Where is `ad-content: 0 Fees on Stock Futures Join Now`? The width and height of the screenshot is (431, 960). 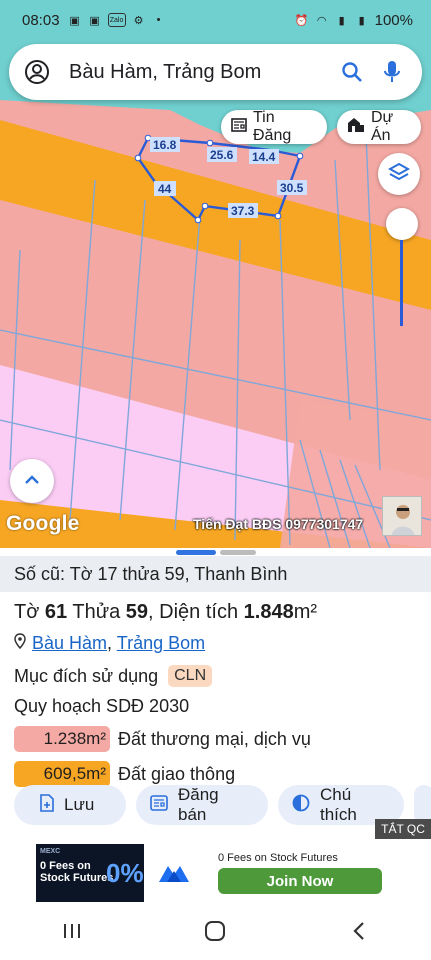 ad-content: 0 Fees on Stock Futures Join Now is located at coordinates (307, 873).